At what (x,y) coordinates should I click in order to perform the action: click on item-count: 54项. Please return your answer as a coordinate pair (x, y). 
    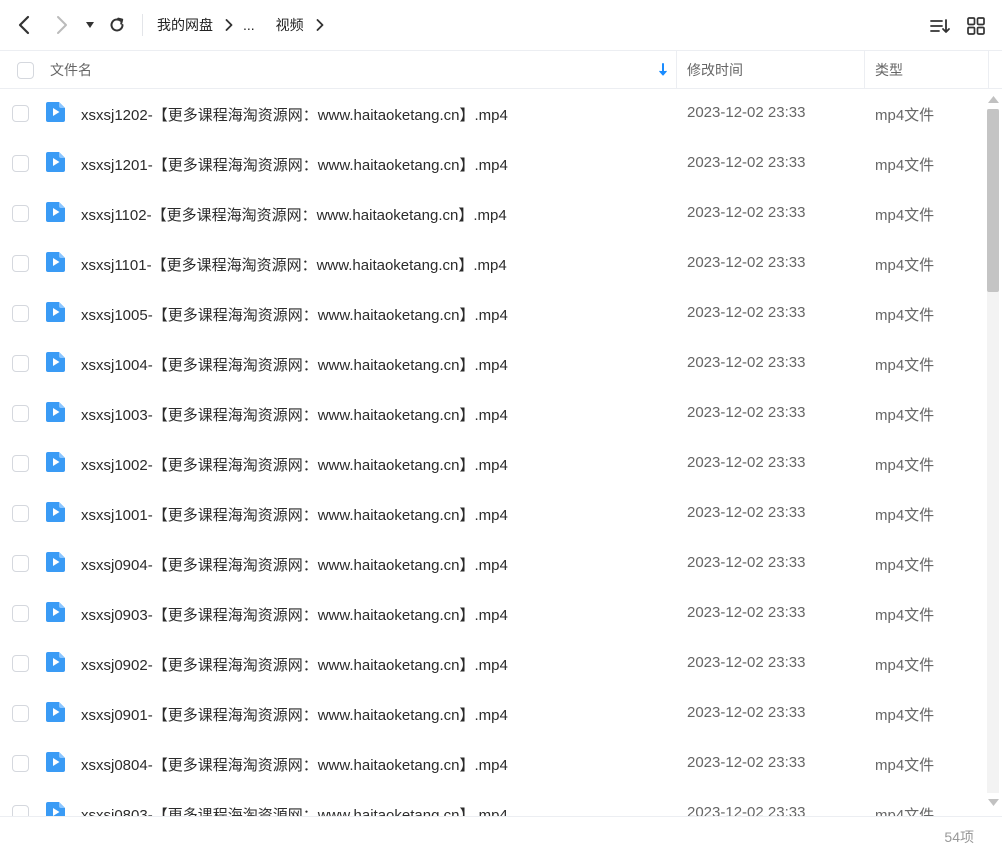
    Looking at the image, I should click on (959, 837).